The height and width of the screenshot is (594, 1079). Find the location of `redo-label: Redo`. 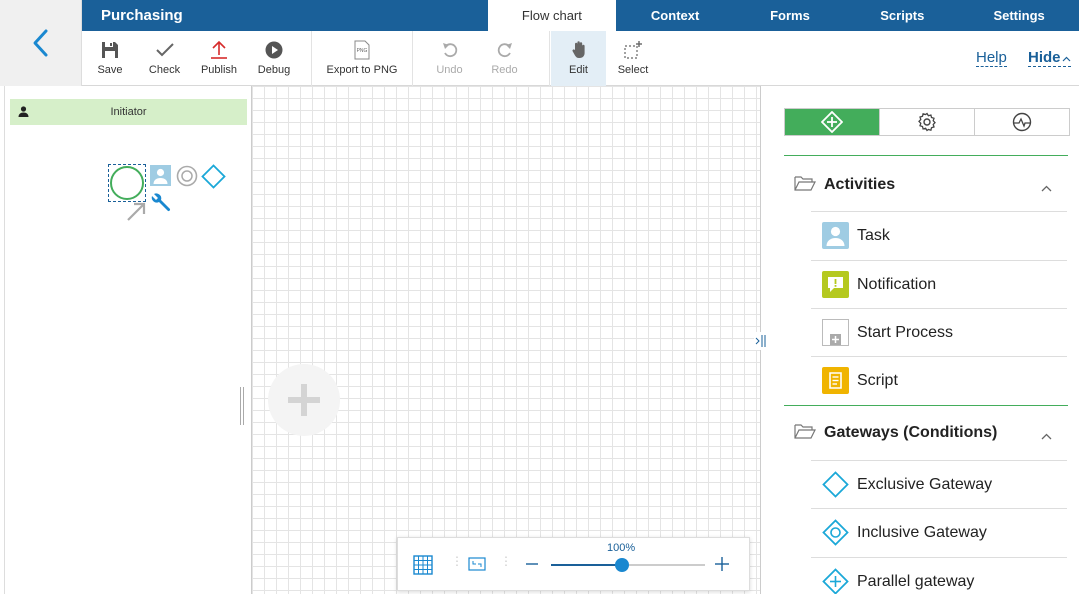

redo-label: Redo is located at coordinates (504, 70).